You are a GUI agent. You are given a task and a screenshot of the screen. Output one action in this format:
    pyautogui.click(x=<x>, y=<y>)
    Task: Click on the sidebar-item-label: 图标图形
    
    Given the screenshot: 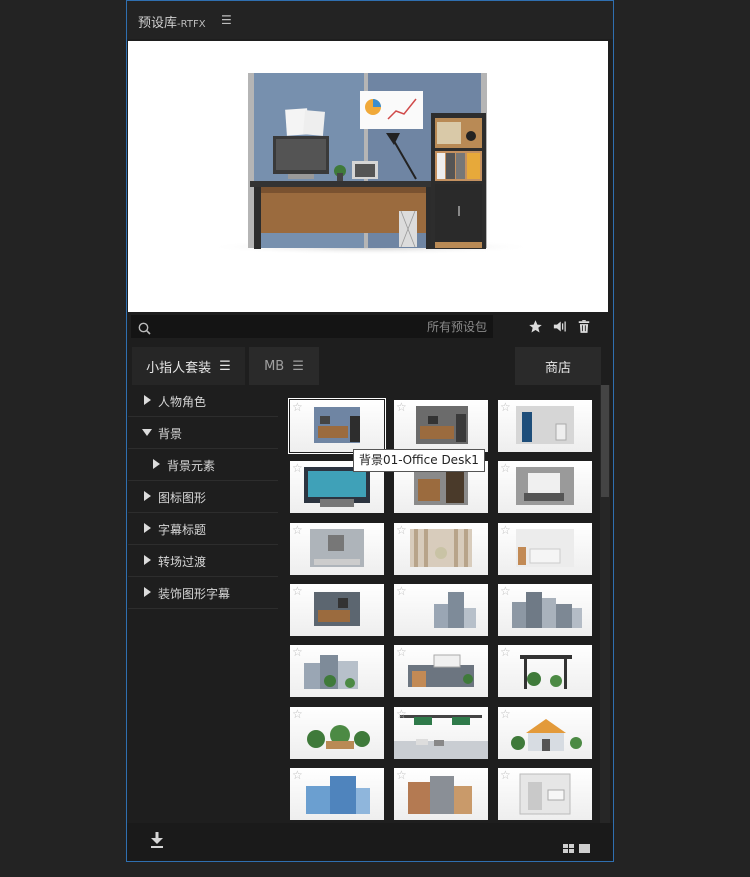 What is the action you would take?
    pyautogui.click(x=182, y=498)
    